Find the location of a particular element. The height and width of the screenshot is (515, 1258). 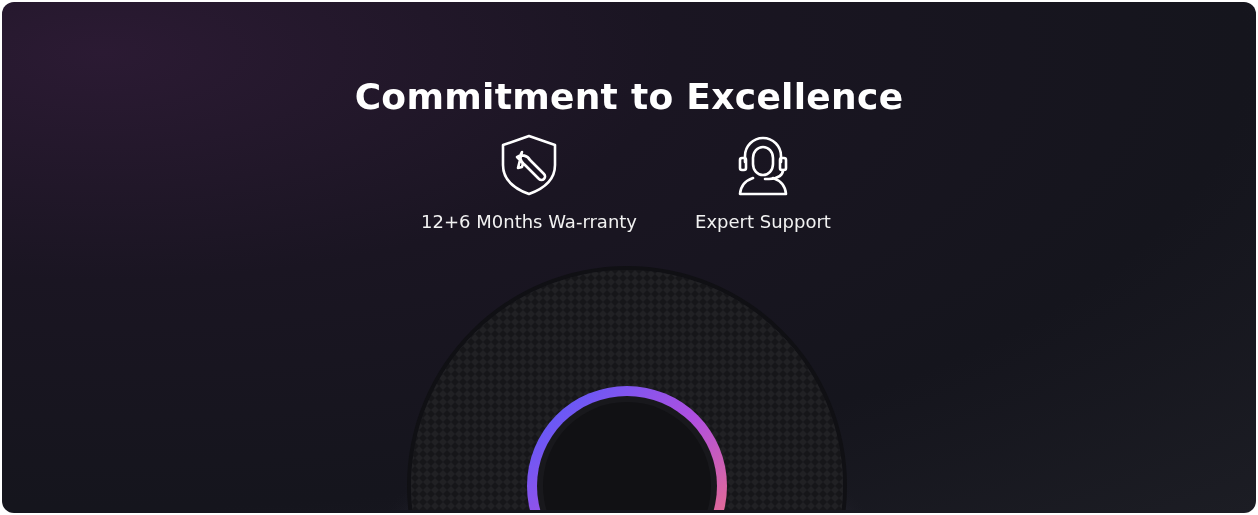

feature-label: Expert Support is located at coordinates (763, 222).